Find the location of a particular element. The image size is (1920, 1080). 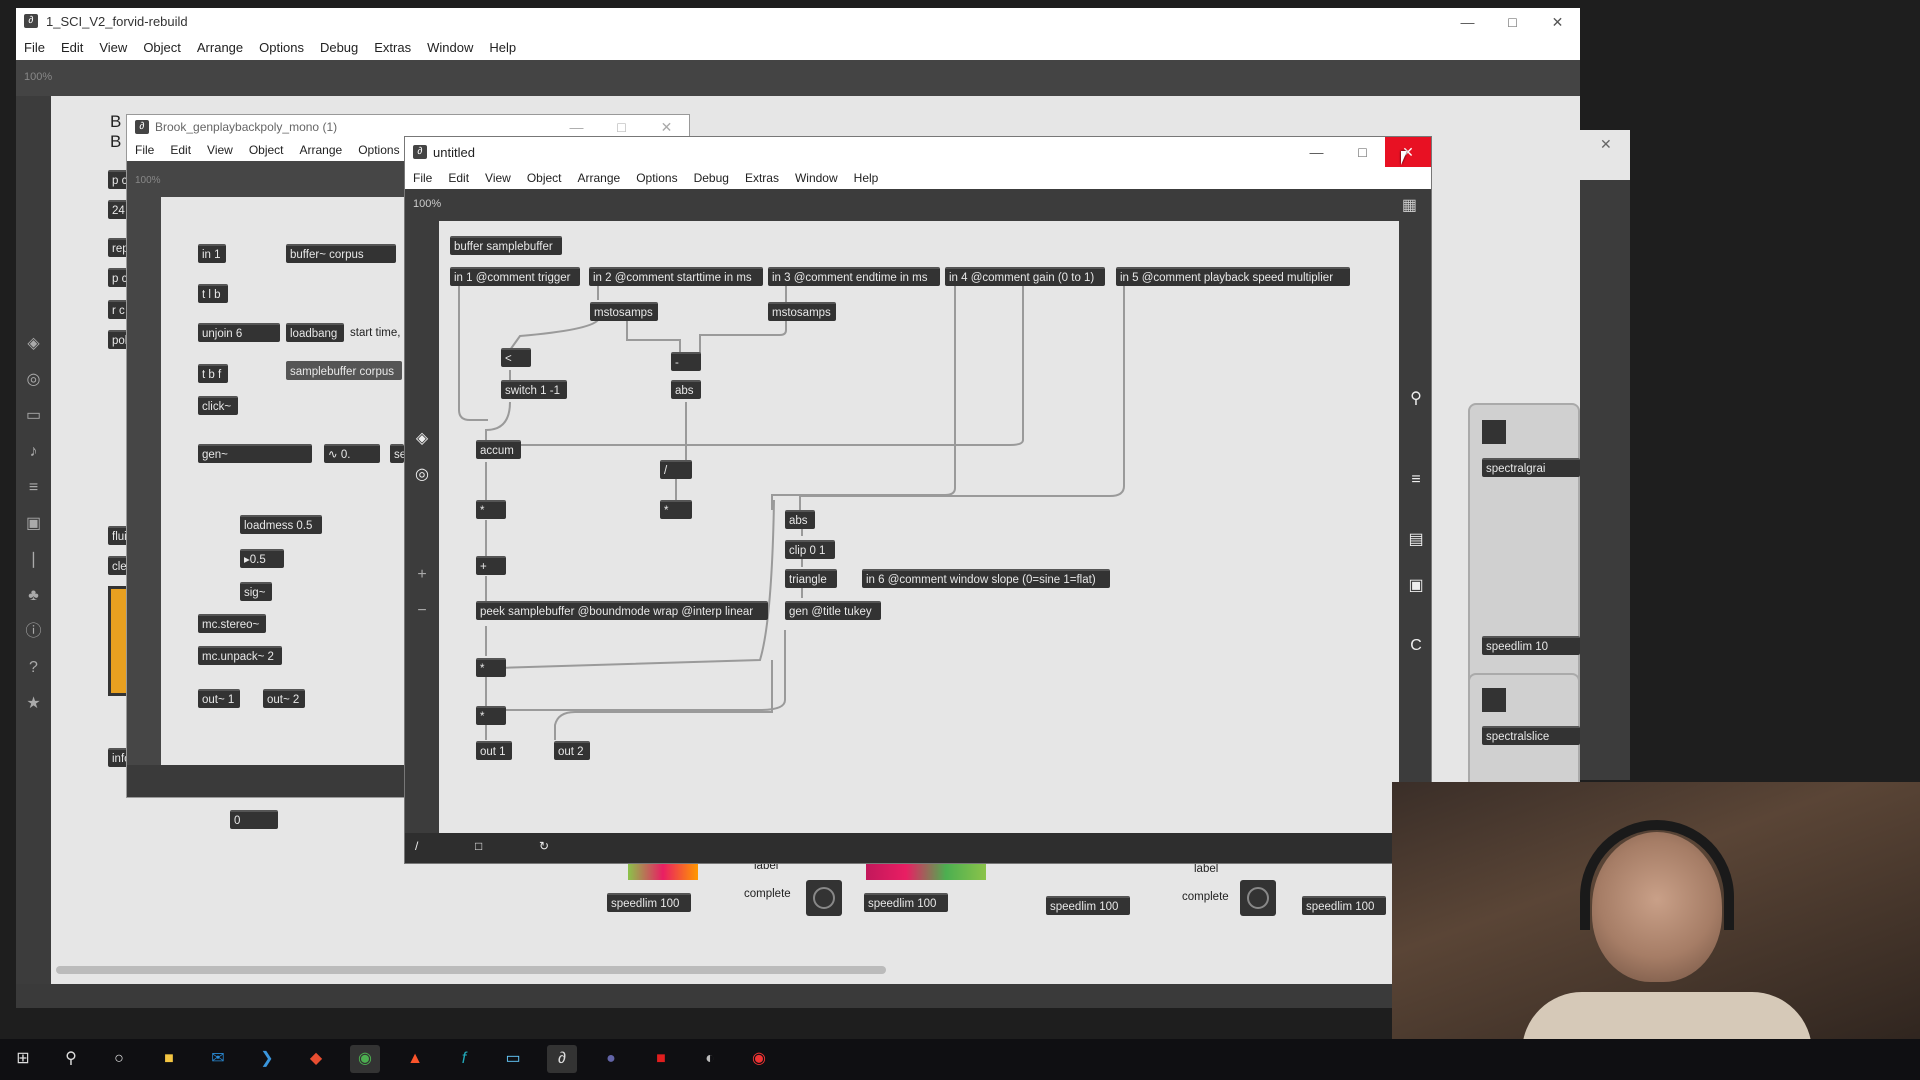

mstosamps-object: mstosamps is located at coordinates (802, 311).